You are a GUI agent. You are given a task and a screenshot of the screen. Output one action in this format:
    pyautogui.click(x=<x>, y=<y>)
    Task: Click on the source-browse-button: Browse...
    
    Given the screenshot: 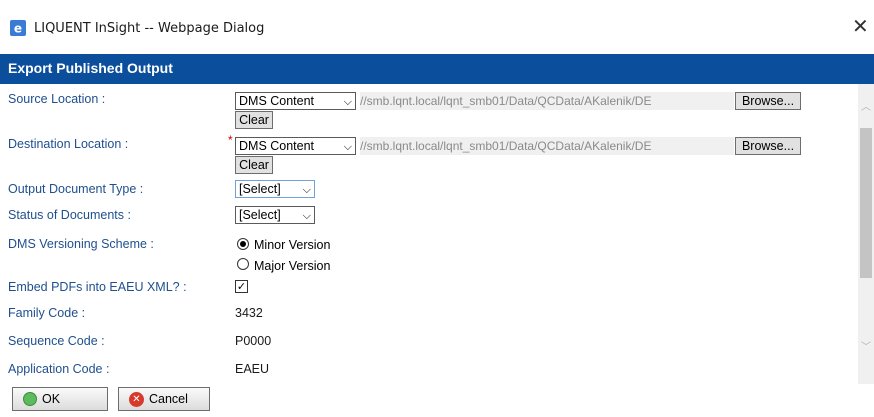 What is the action you would take?
    pyautogui.click(x=768, y=101)
    